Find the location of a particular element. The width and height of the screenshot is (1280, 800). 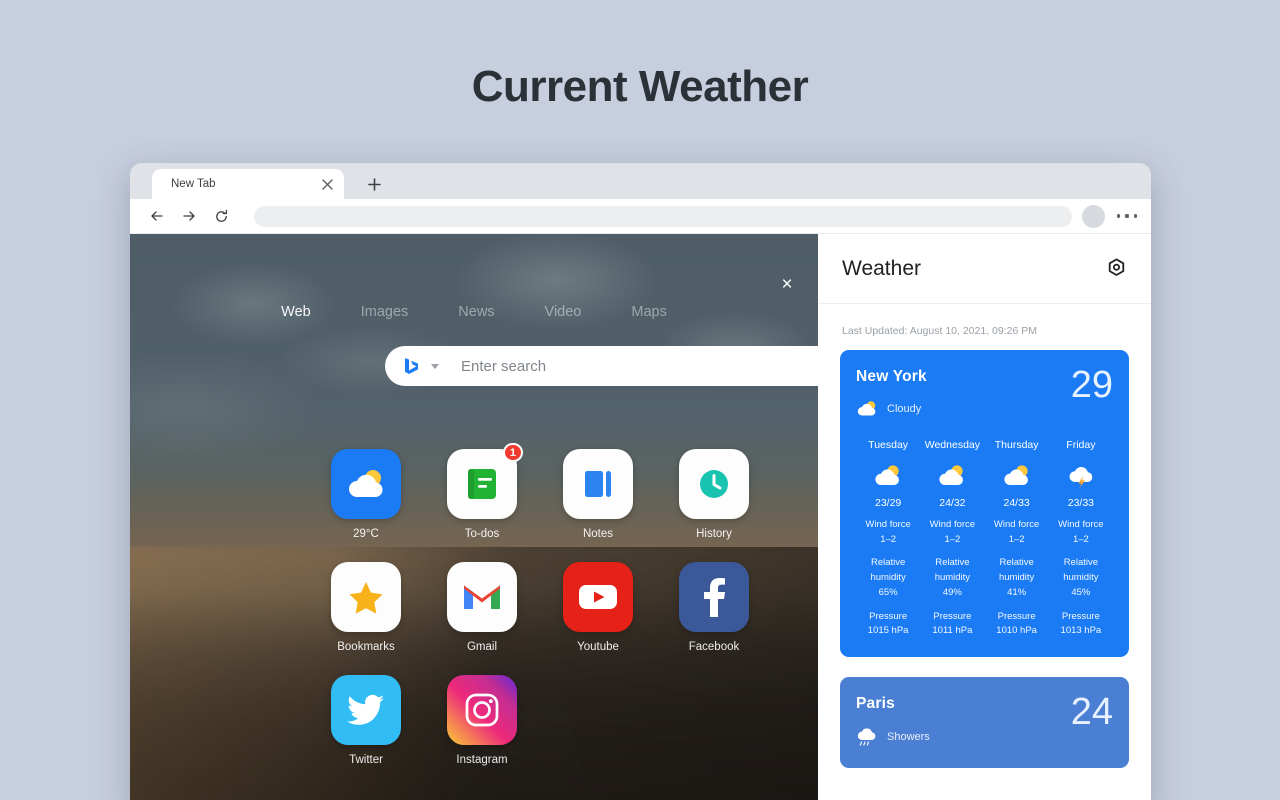

avatar is located at coordinates (1093, 216).